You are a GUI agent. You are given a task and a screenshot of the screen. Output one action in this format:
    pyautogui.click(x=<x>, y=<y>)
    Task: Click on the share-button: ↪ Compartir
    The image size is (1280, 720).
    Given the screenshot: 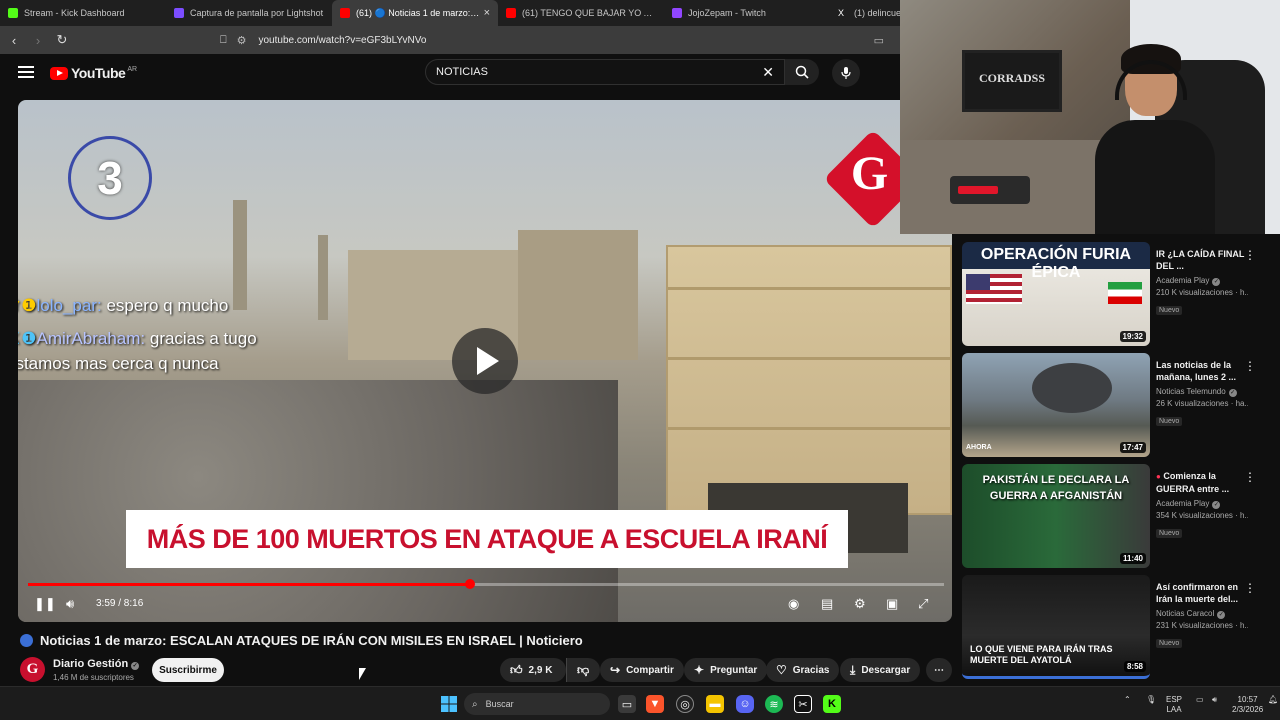 What is the action you would take?
    pyautogui.click(x=642, y=670)
    